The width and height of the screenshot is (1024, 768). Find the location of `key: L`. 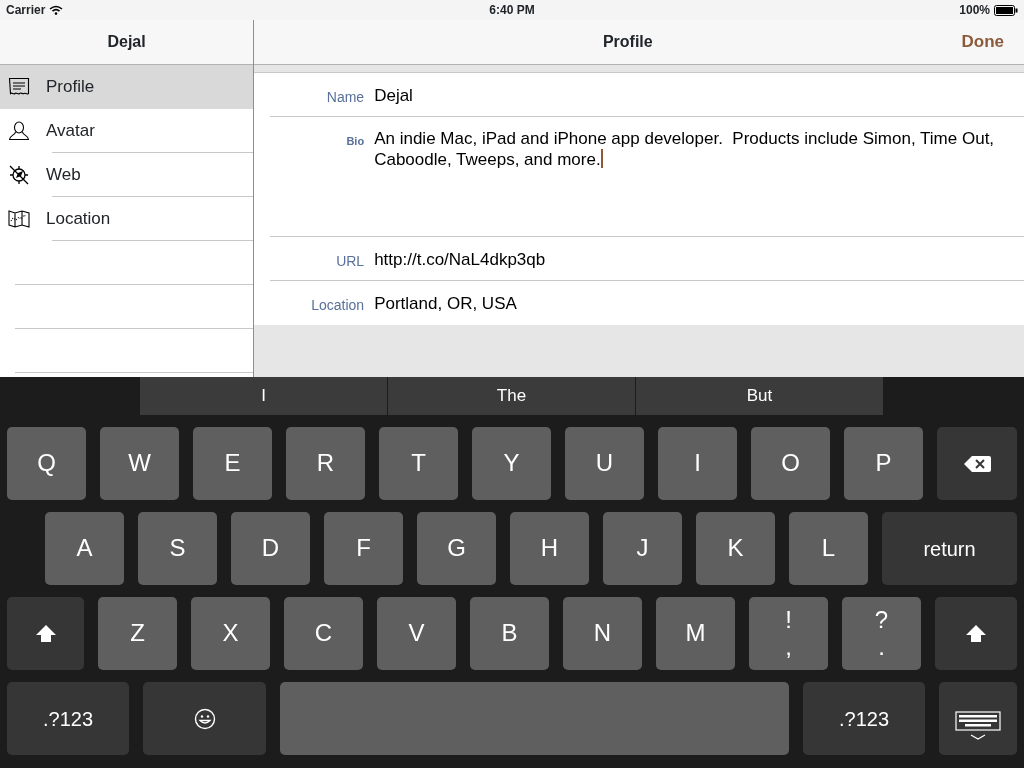

key: L is located at coordinates (828, 548).